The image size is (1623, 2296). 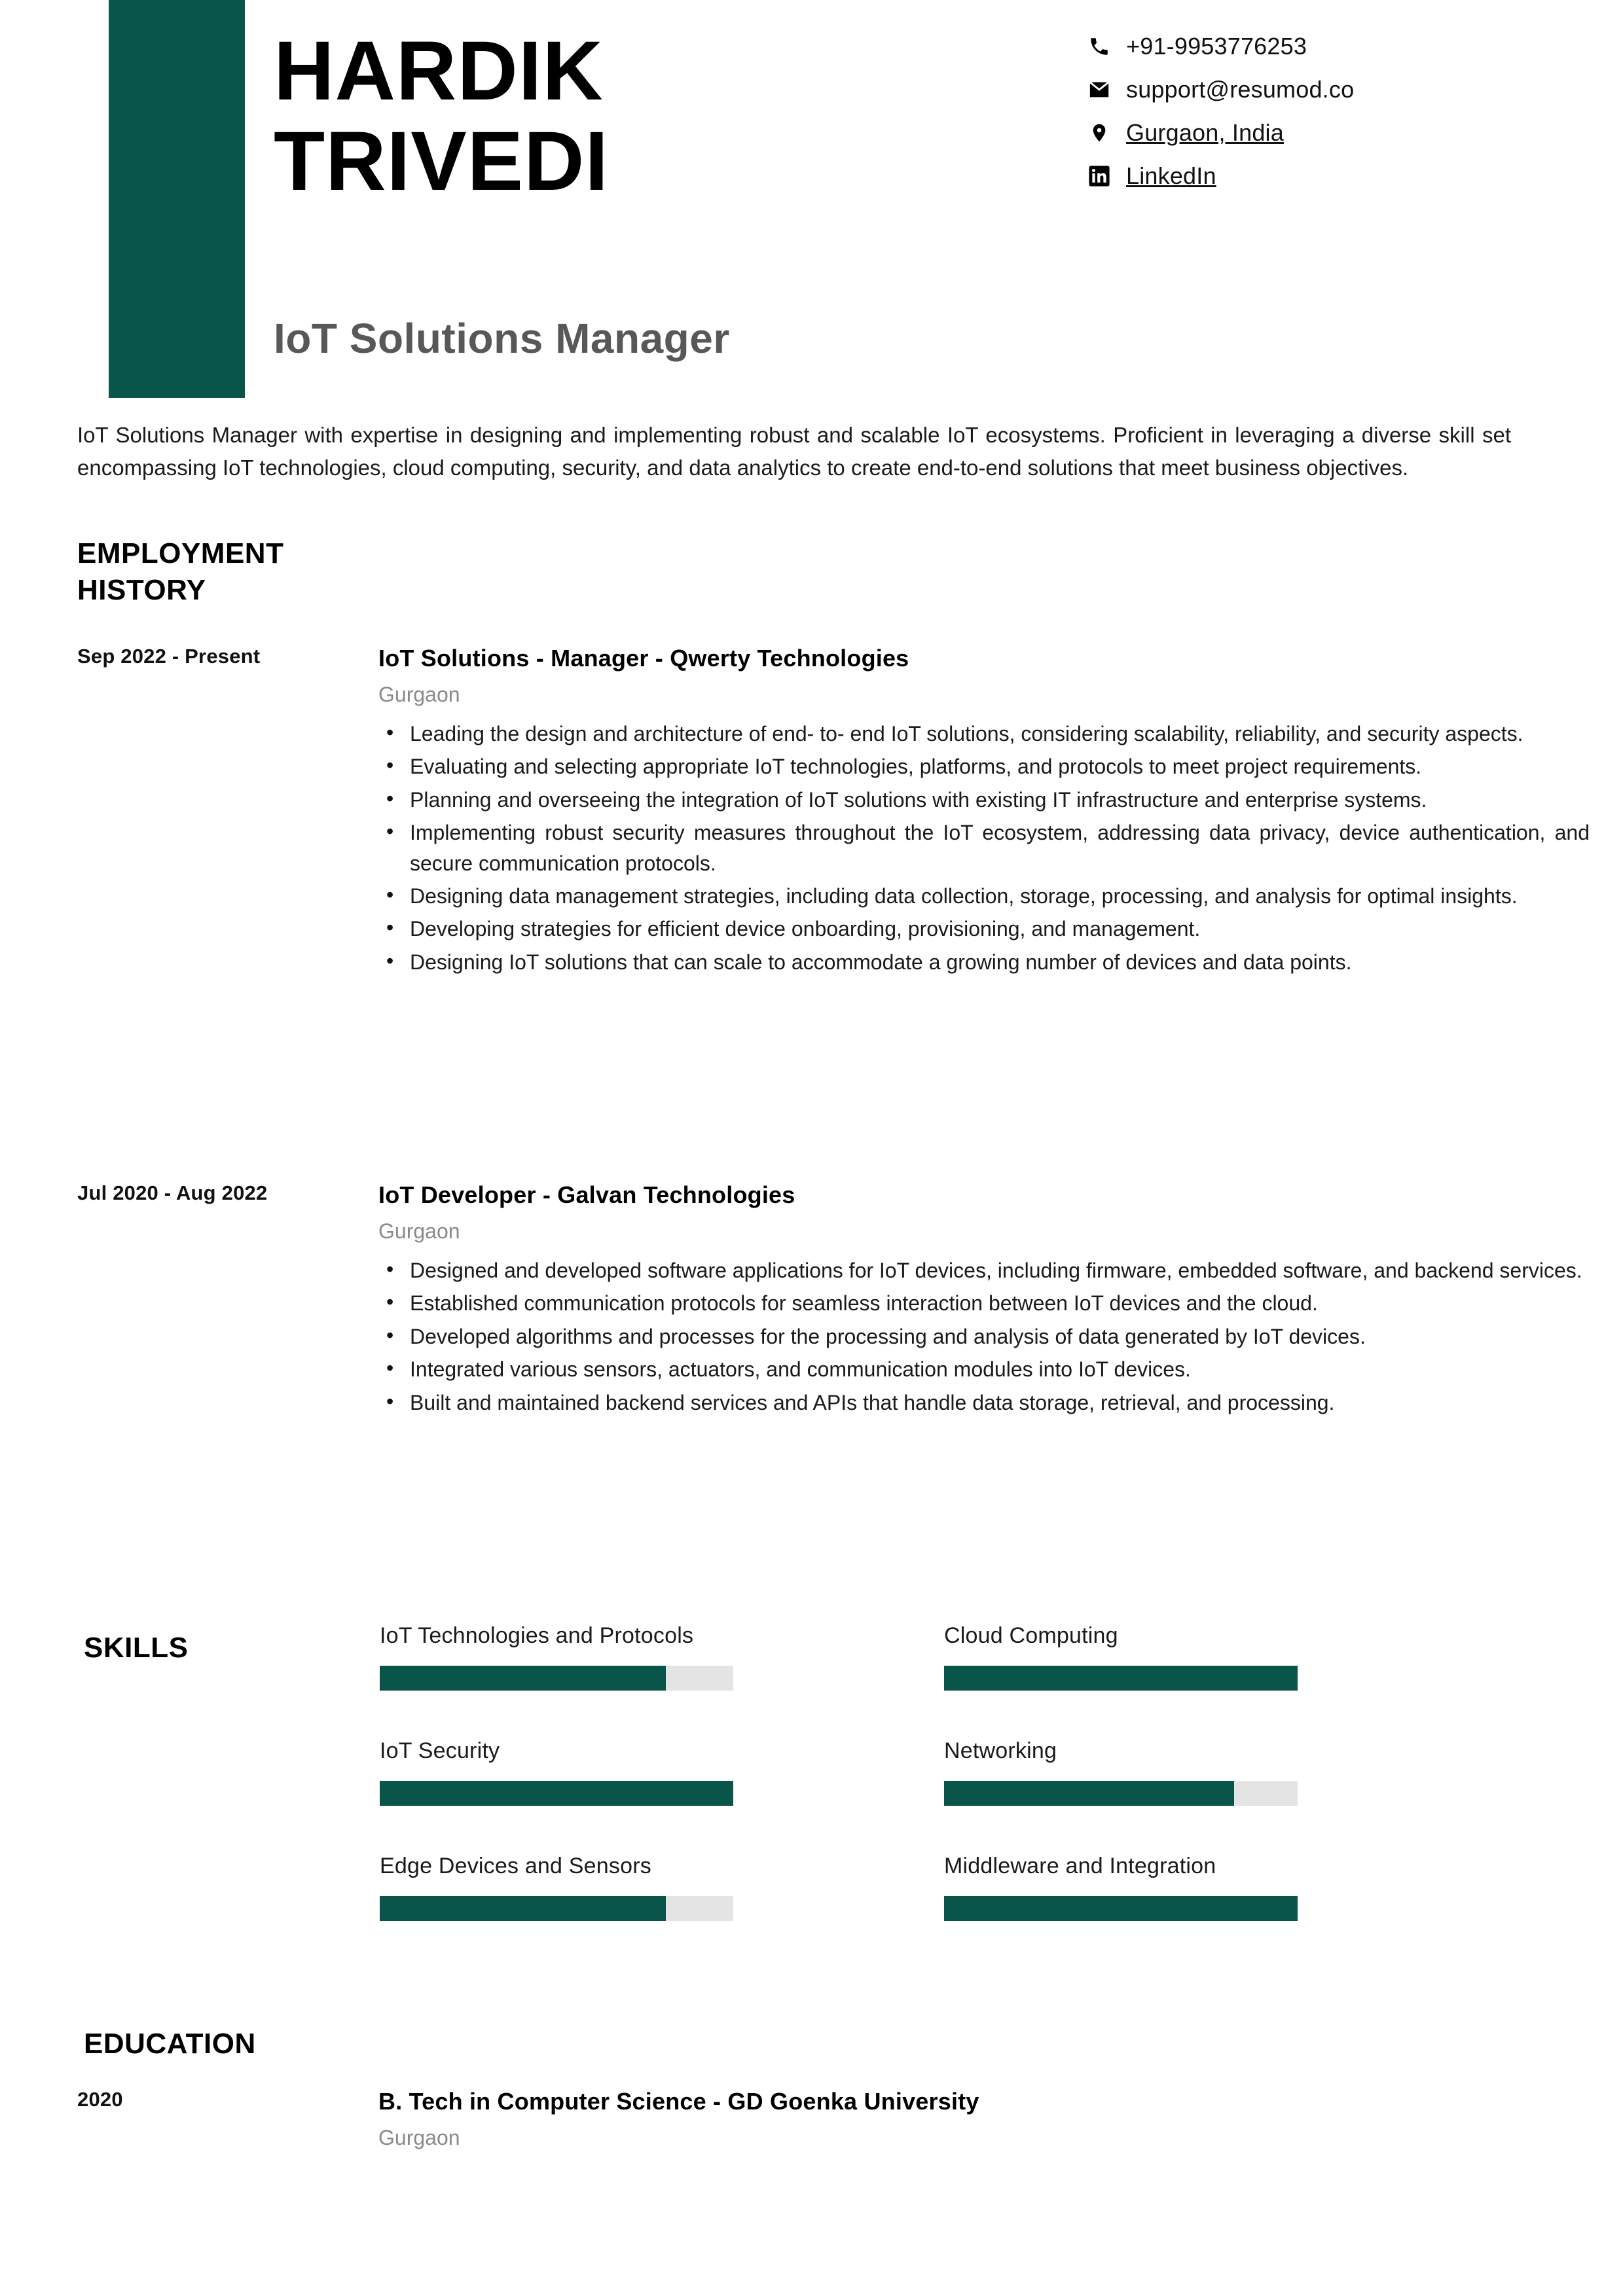 What do you see at coordinates (172, 1192) in the screenshot?
I see `employment-date: Jul 2020 - Aug 2022` at bounding box center [172, 1192].